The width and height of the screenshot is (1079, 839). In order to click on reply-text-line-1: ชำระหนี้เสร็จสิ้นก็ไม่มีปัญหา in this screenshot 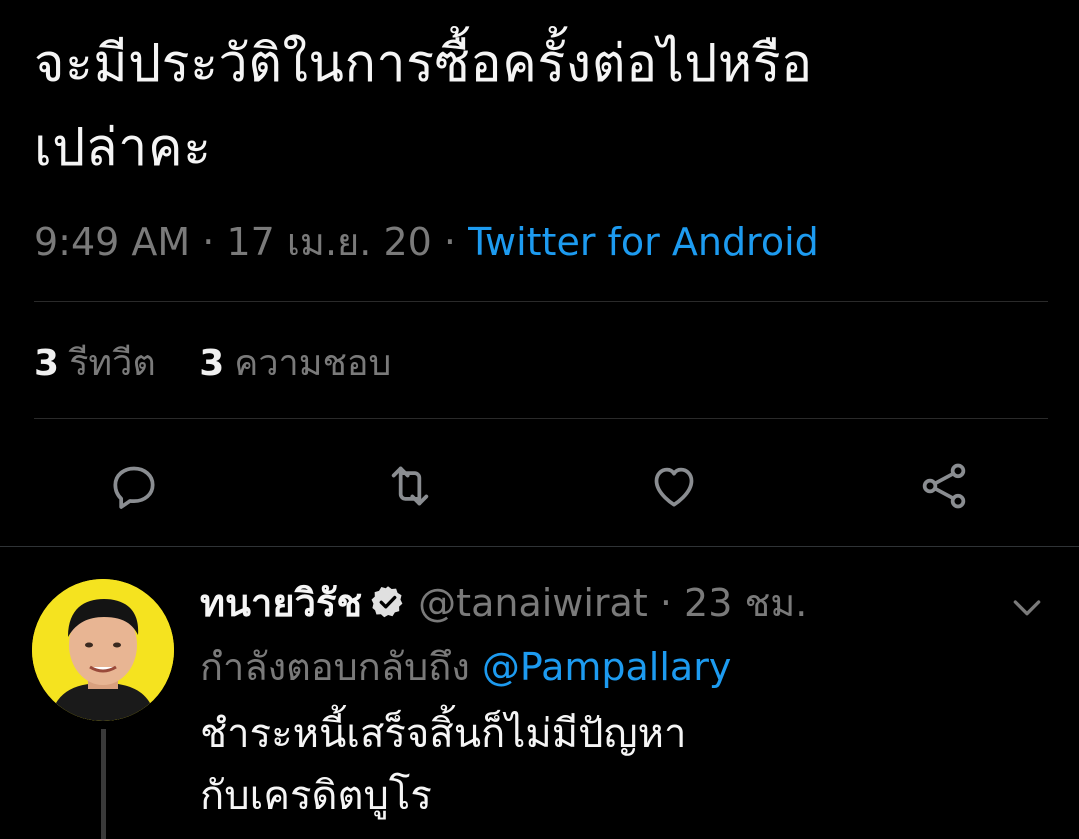, I will do `click(443, 734)`.